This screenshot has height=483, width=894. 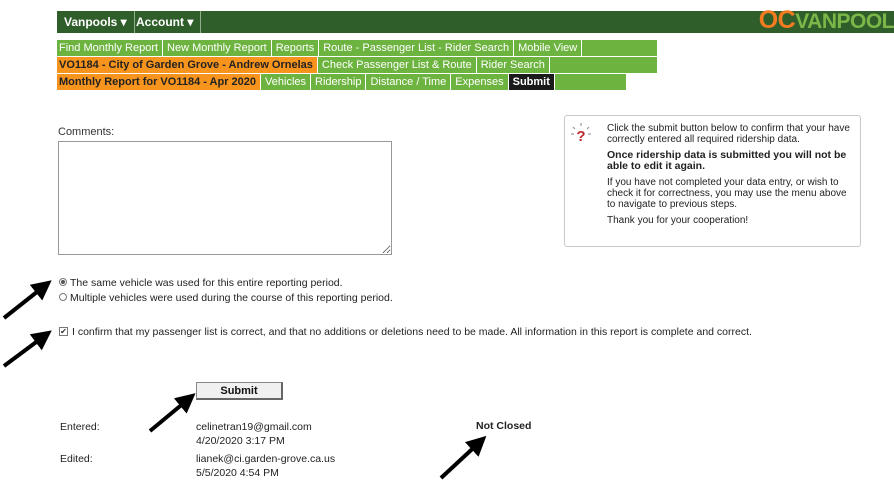 What do you see at coordinates (63, 282) in the screenshot?
I see `radio-same-vehicle` at bounding box center [63, 282].